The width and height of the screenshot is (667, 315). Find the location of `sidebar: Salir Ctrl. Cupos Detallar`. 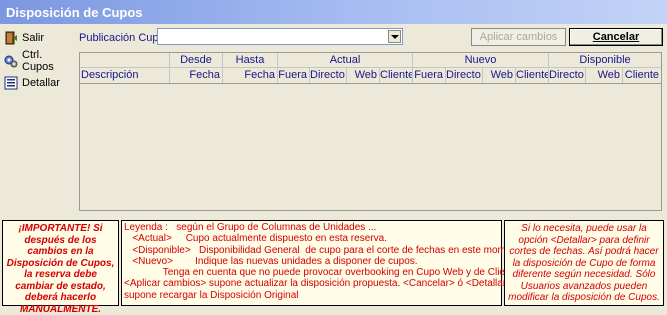

sidebar: Salir Ctrl. Cupos Detallar is located at coordinates (39, 119).